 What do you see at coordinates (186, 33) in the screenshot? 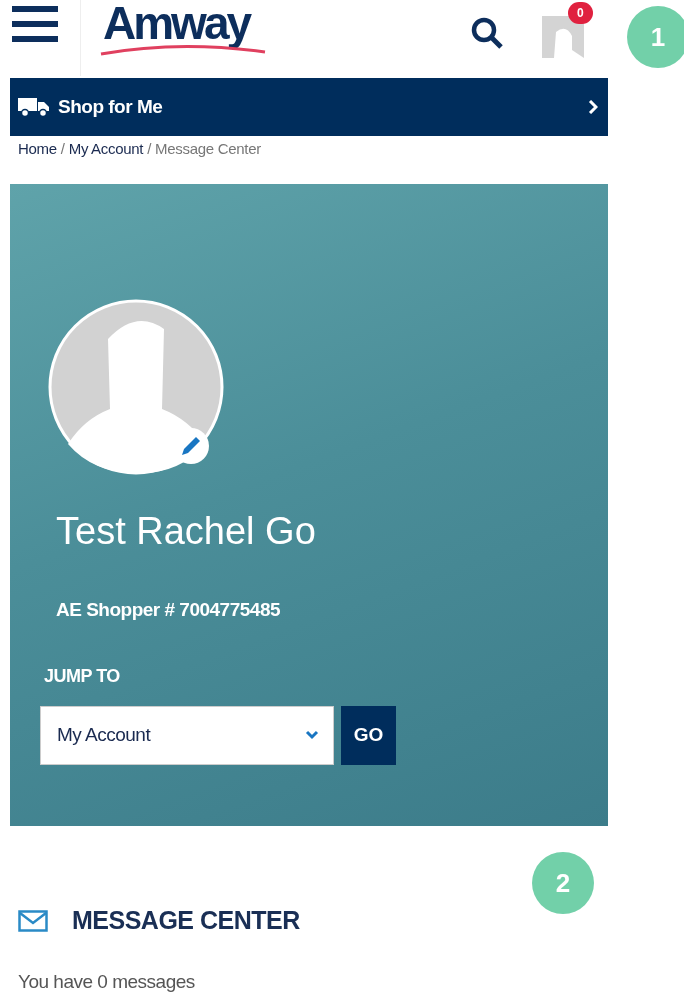
I see `logo: Amway` at bounding box center [186, 33].